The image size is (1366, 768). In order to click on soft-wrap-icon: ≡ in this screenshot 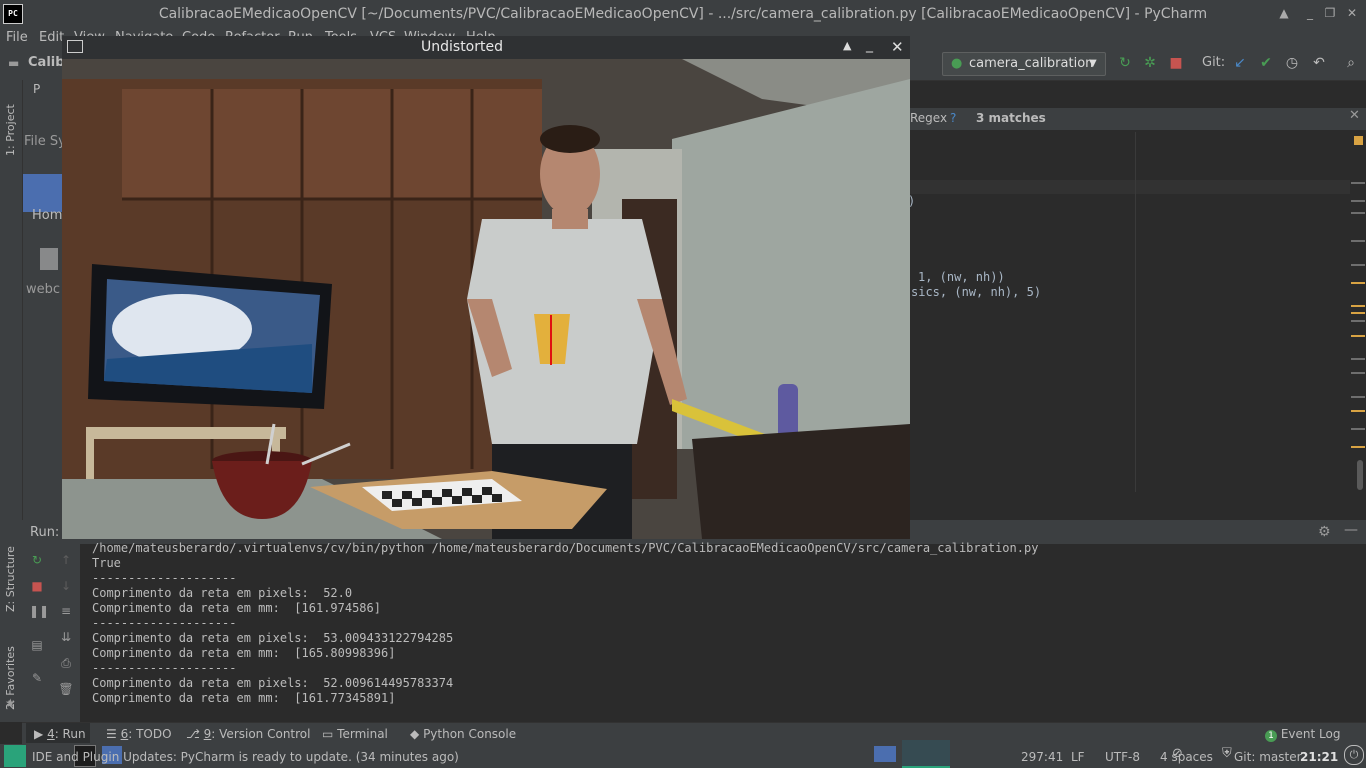, I will do `click(66, 611)`.